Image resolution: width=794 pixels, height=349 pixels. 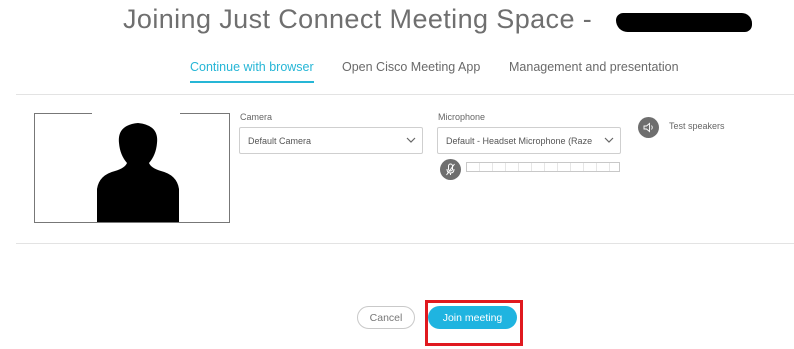 What do you see at coordinates (472, 317) in the screenshot?
I see `join-meeting-button: Join meeting` at bounding box center [472, 317].